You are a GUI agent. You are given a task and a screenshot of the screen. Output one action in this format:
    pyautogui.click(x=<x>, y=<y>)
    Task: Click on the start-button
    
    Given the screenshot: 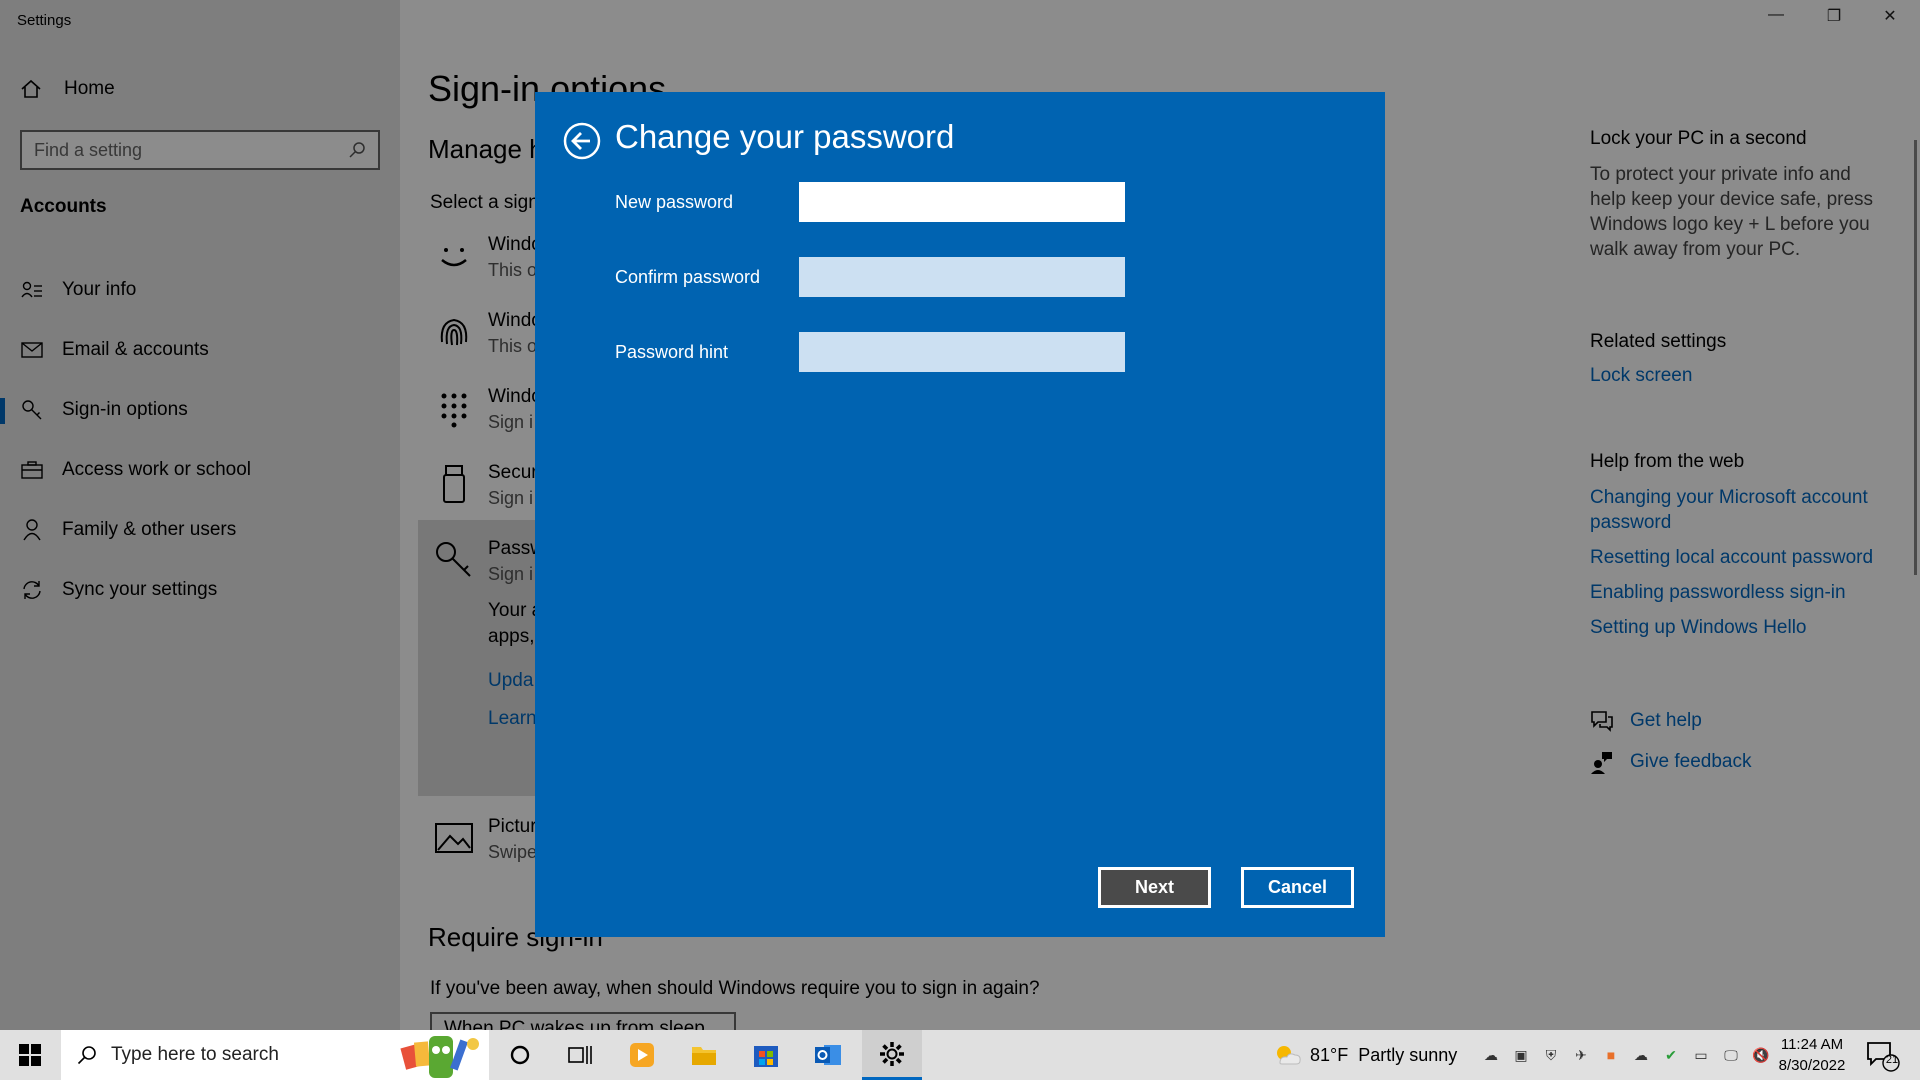 What is the action you would take?
    pyautogui.click(x=30, y=1055)
    